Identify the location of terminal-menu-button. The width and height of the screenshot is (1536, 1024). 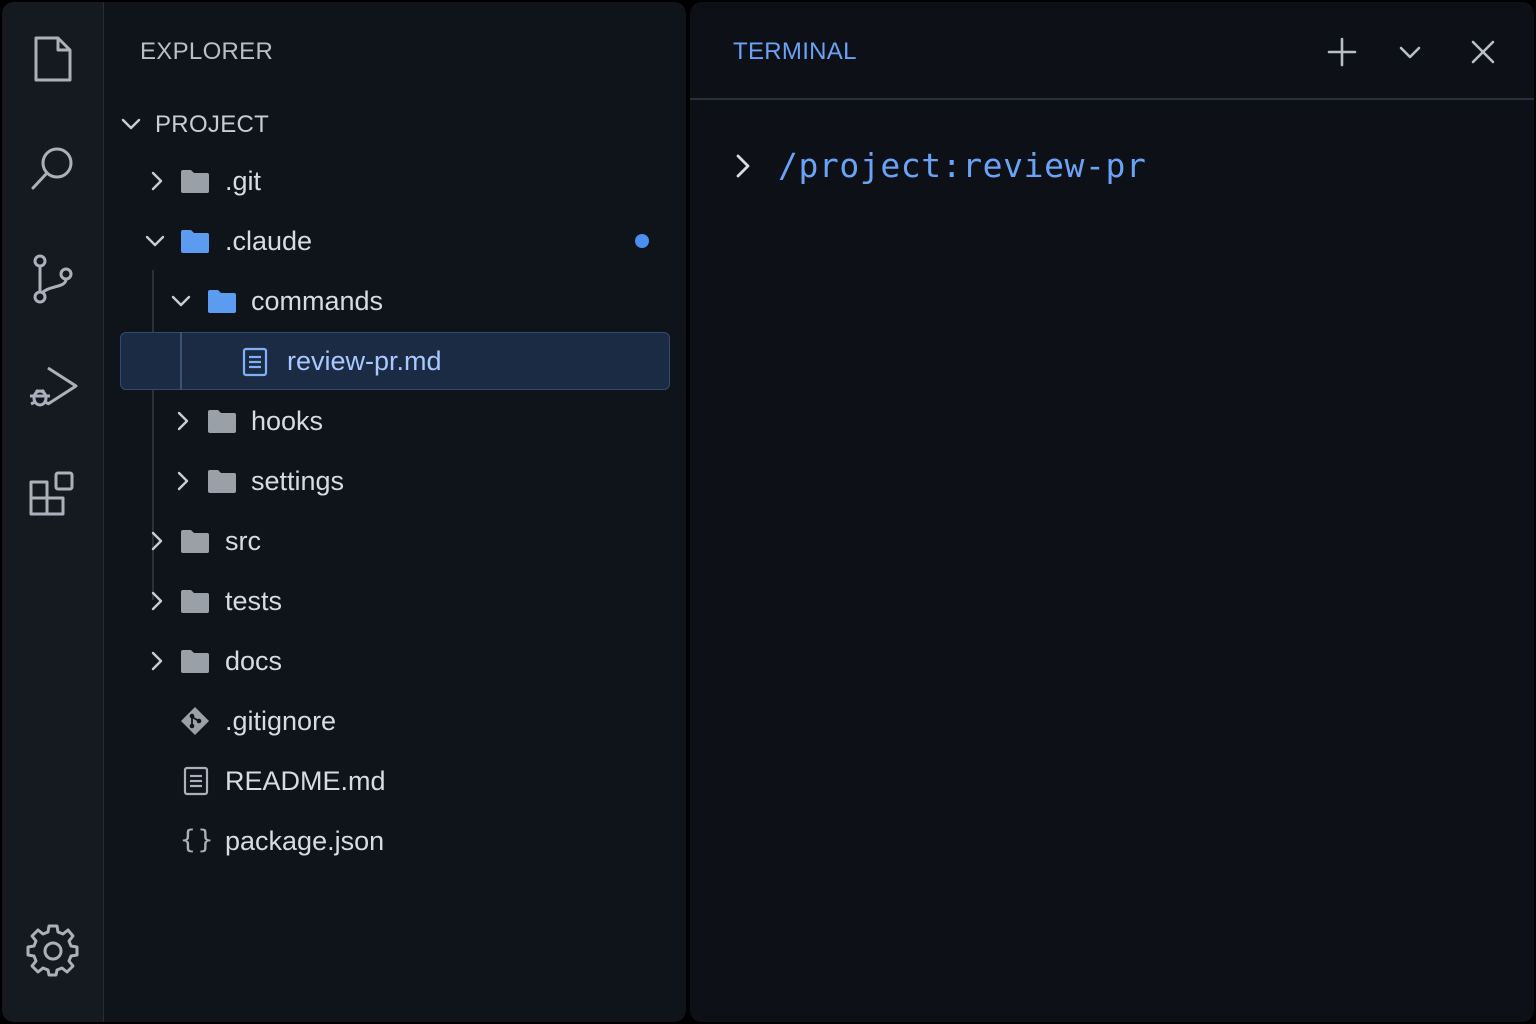
(1410, 52).